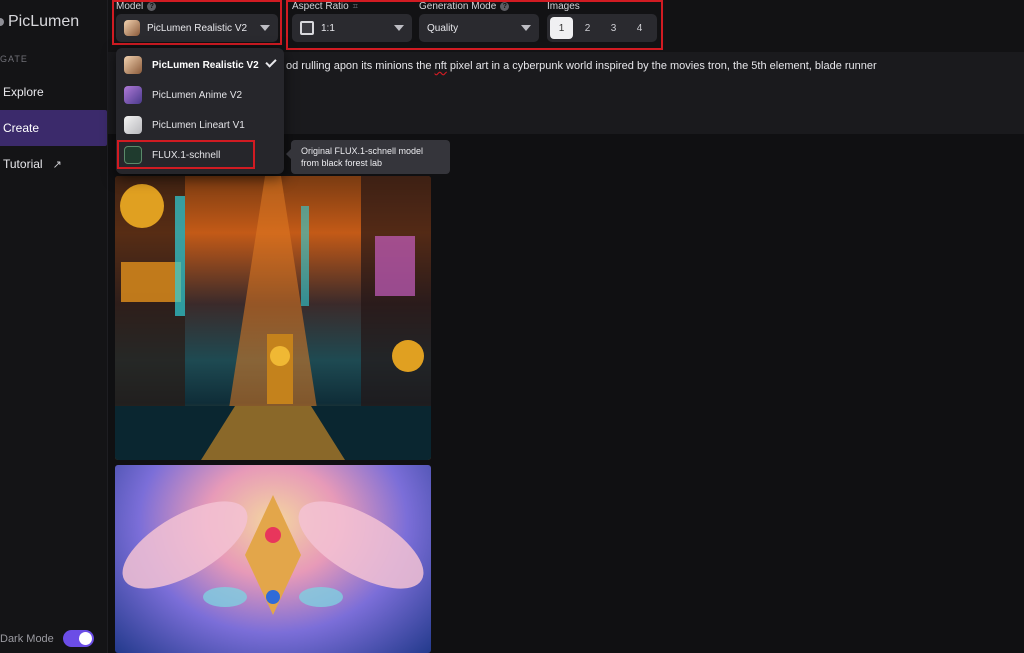  I want to click on anime-avatar-icon, so click(133, 95).